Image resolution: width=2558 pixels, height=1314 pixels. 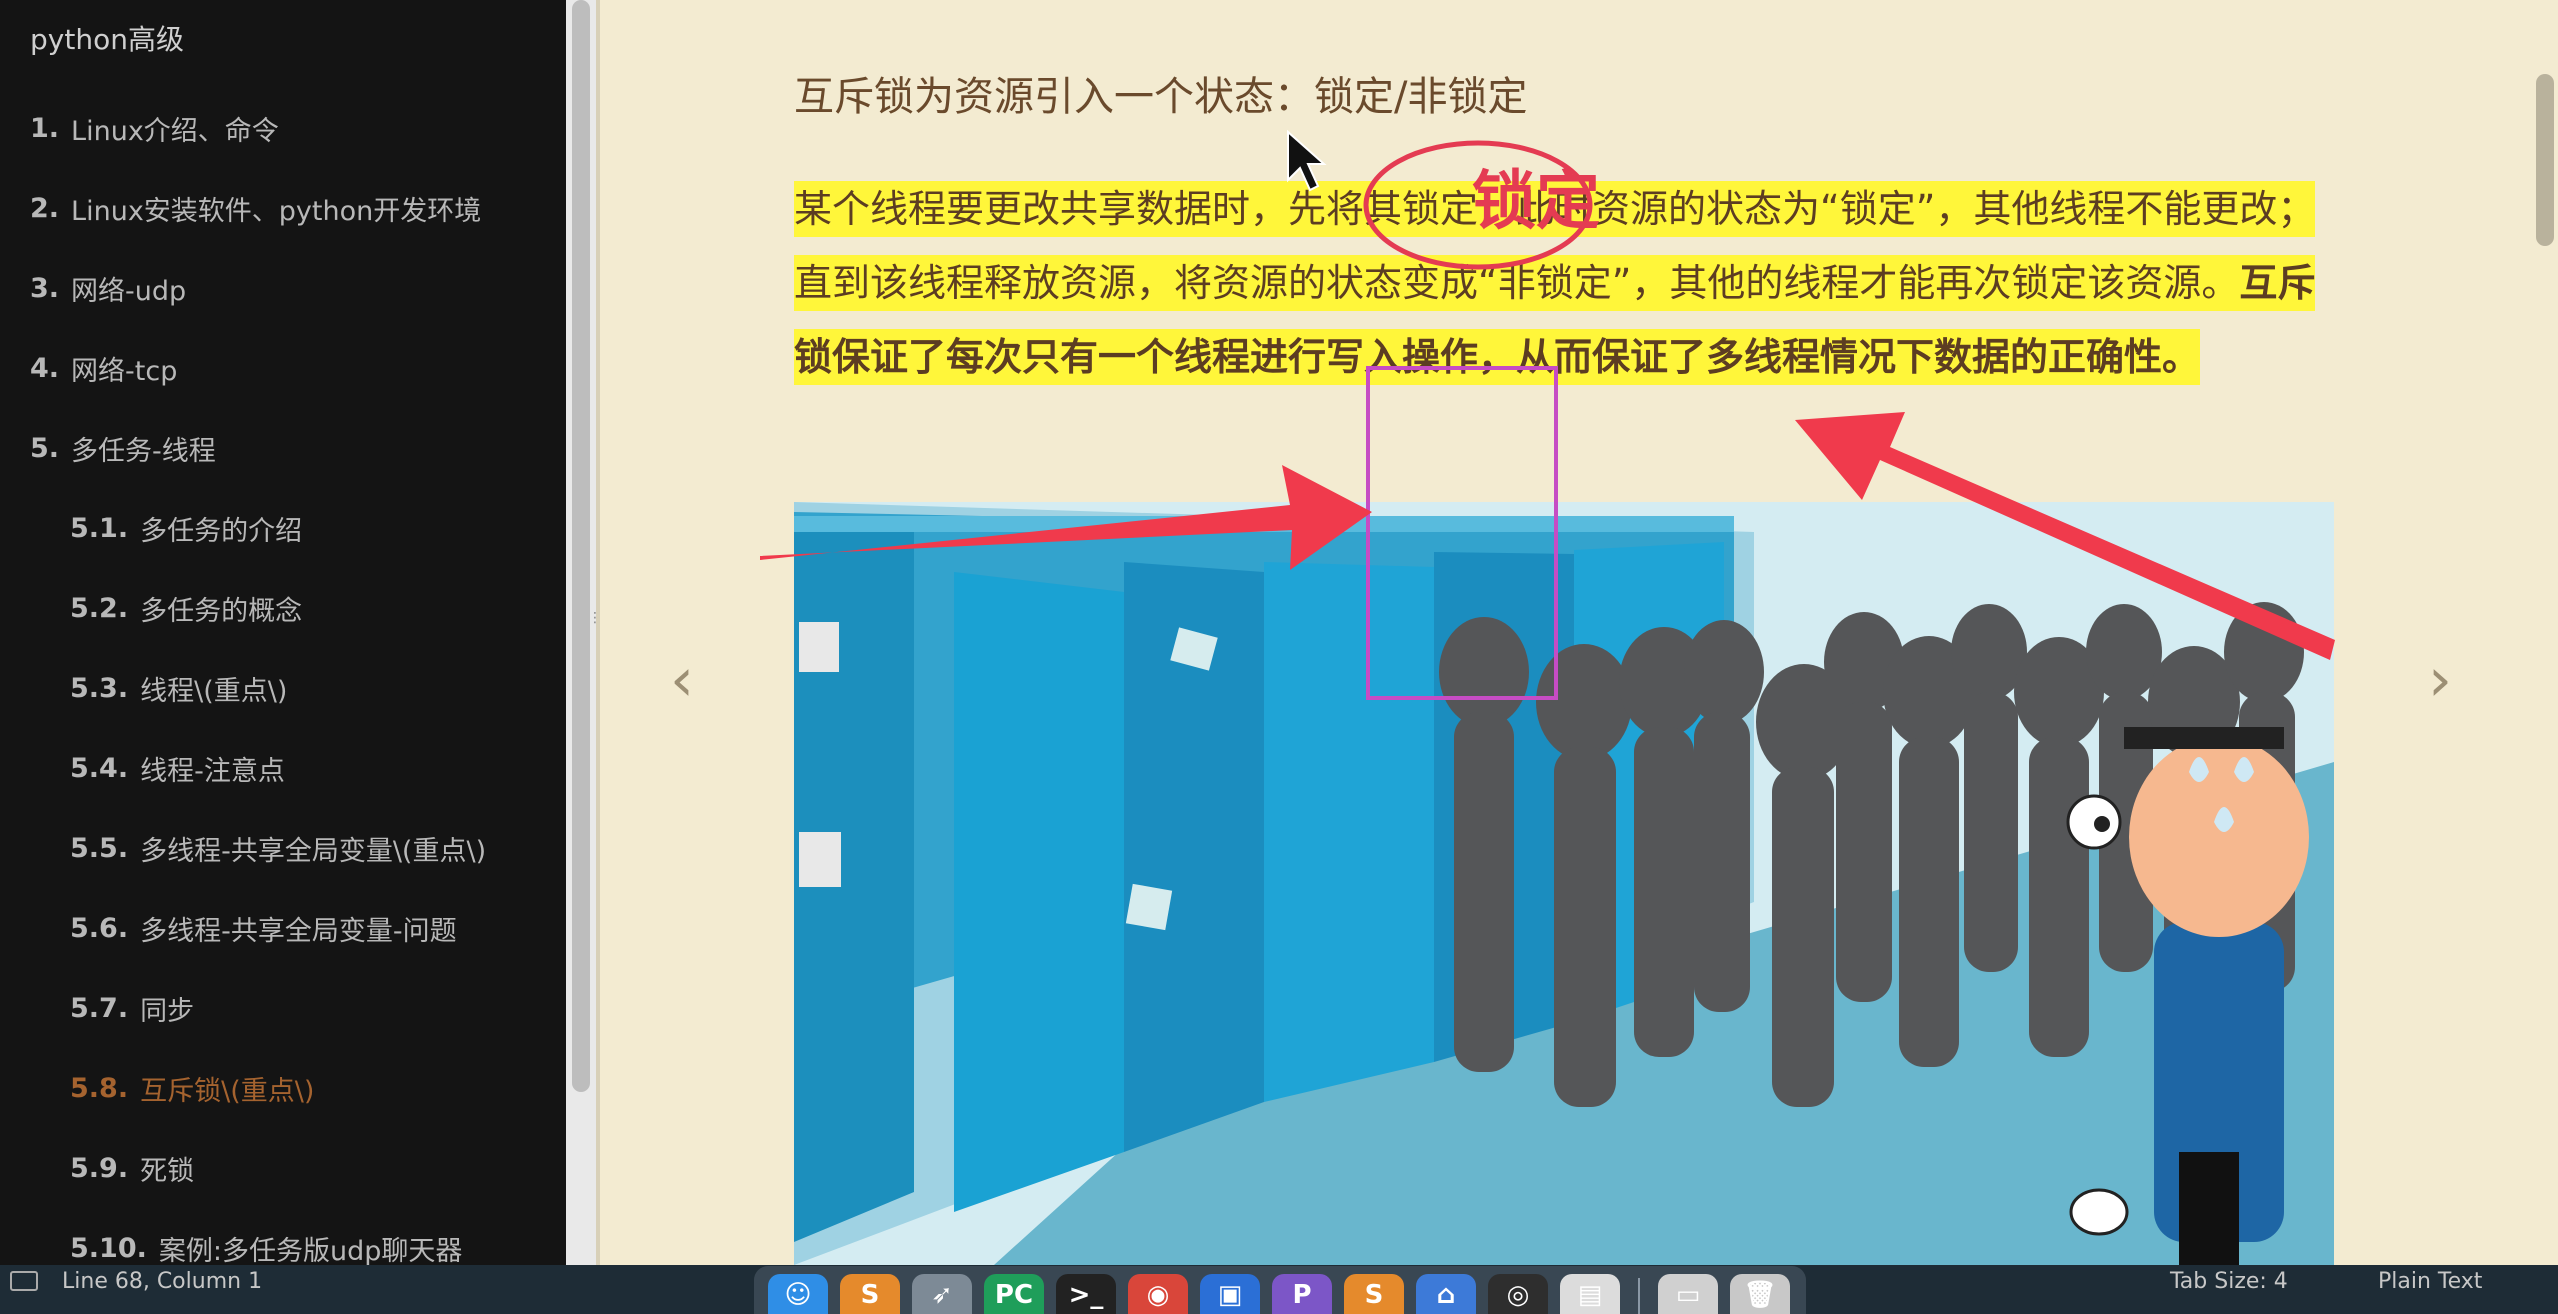 What do you see at coordinates (2440, 680) in the screenshot?
I see `next-page-arrow: ›` at bounding box center [2440, 680].